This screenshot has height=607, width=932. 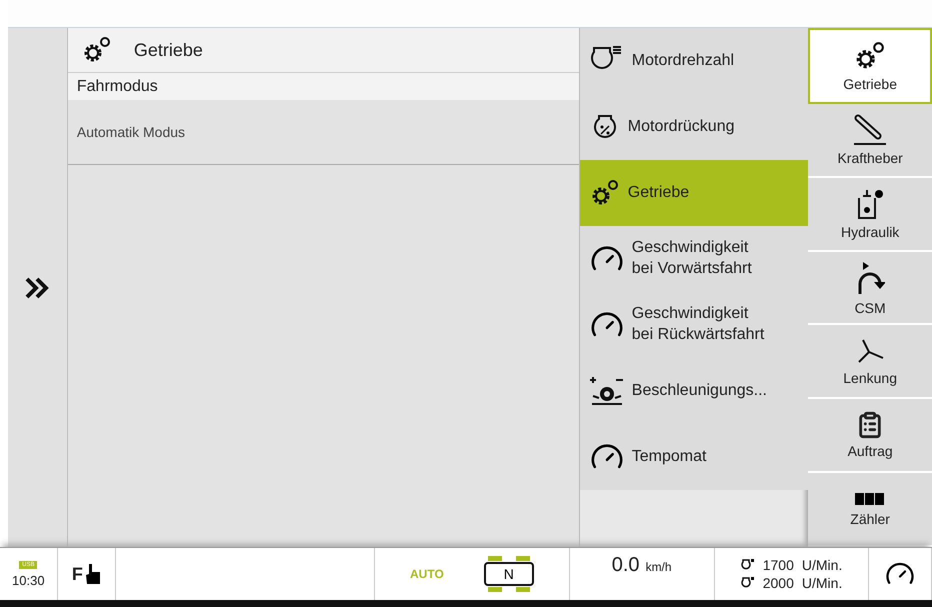 I want to click on menu-item: Motordrückung, so click(x=694, y=127).